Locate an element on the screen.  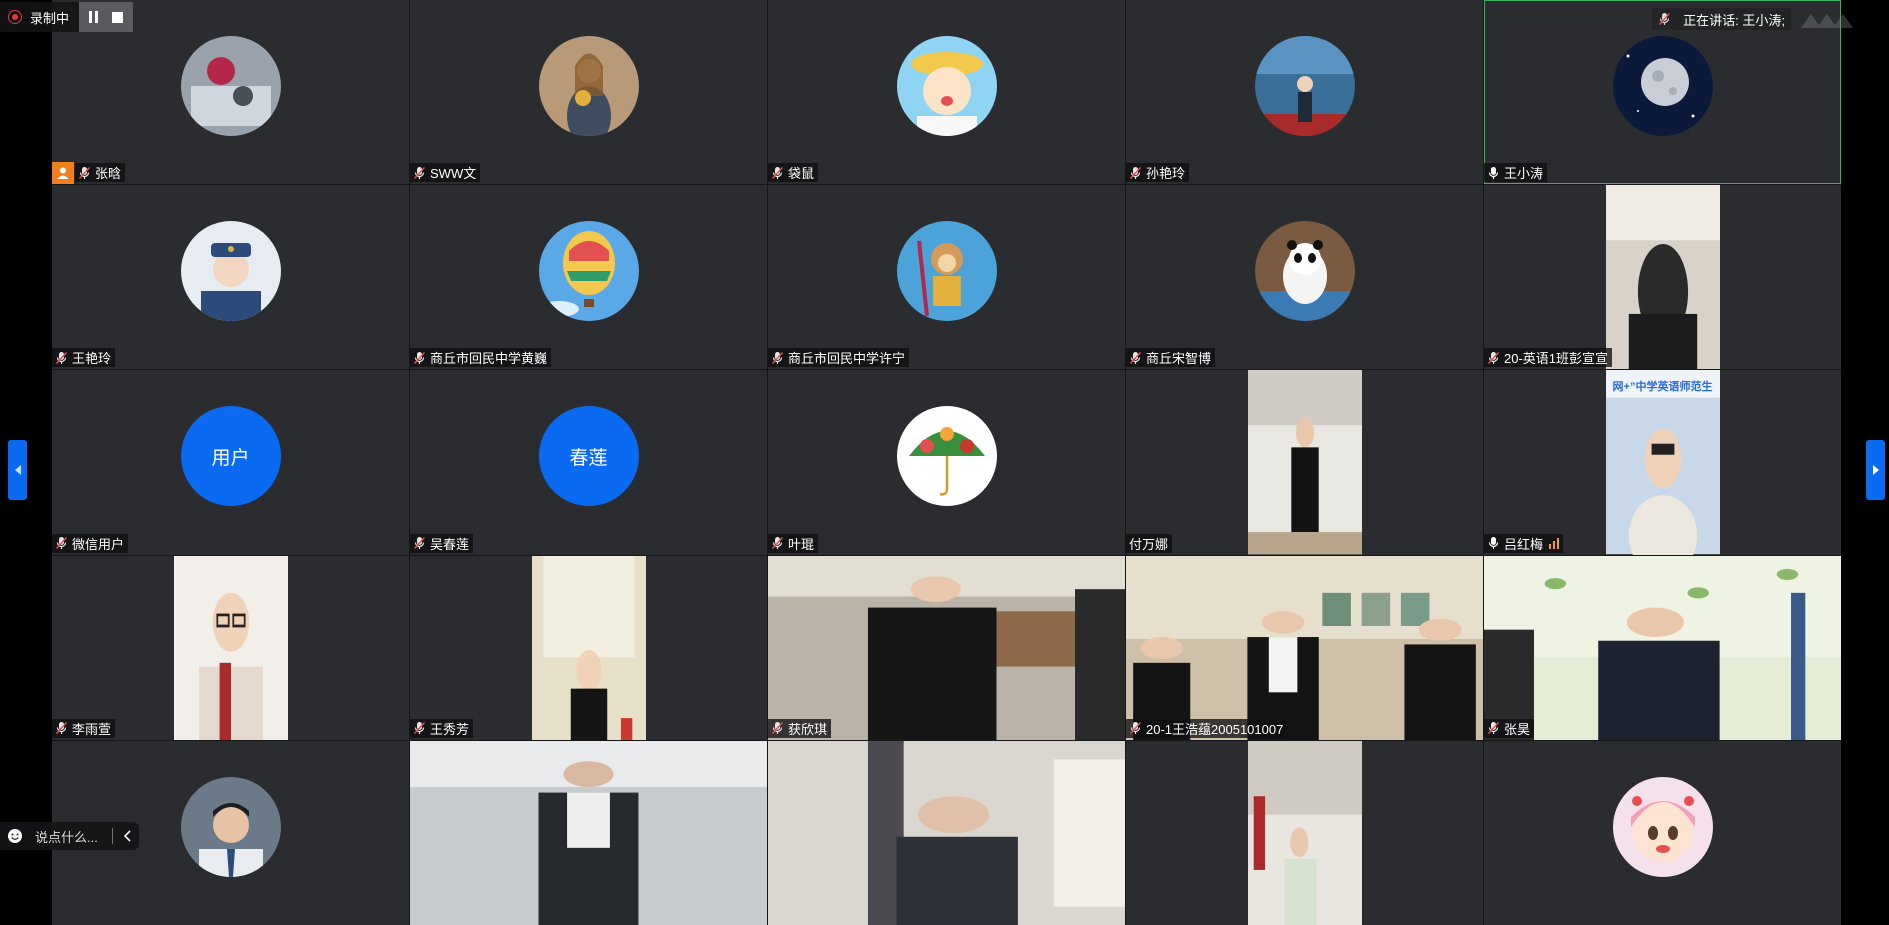
participant-tile: 商丘市回民中学许宁 is located at coordinates (946, 277).